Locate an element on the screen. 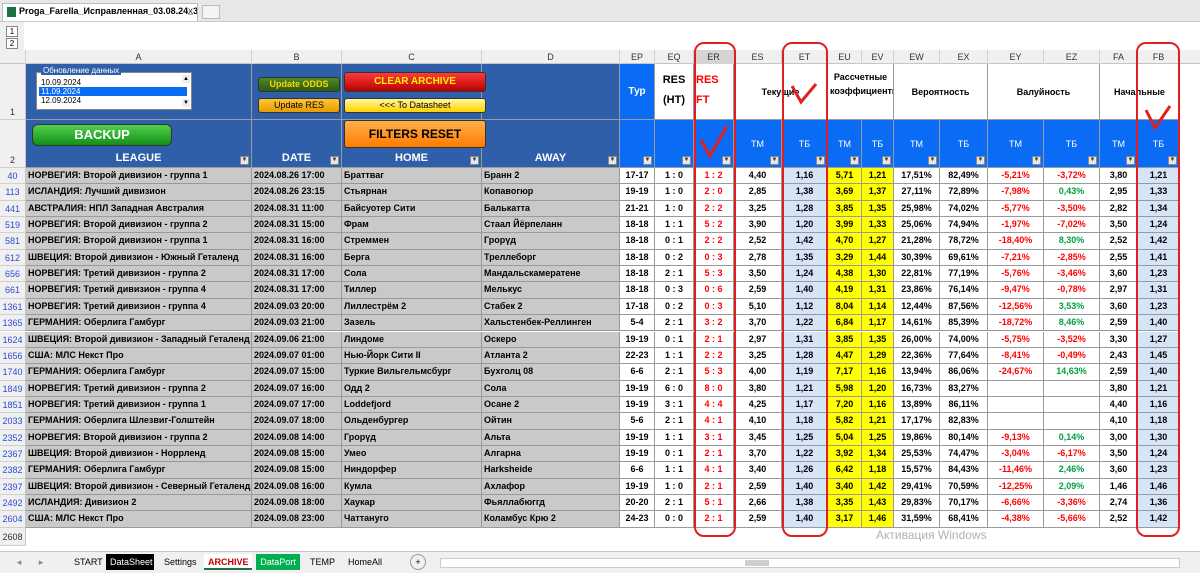 This screenshot has width=1200, height=573. scroll-down-icon: ▼ is located at coordinates (186, 103).